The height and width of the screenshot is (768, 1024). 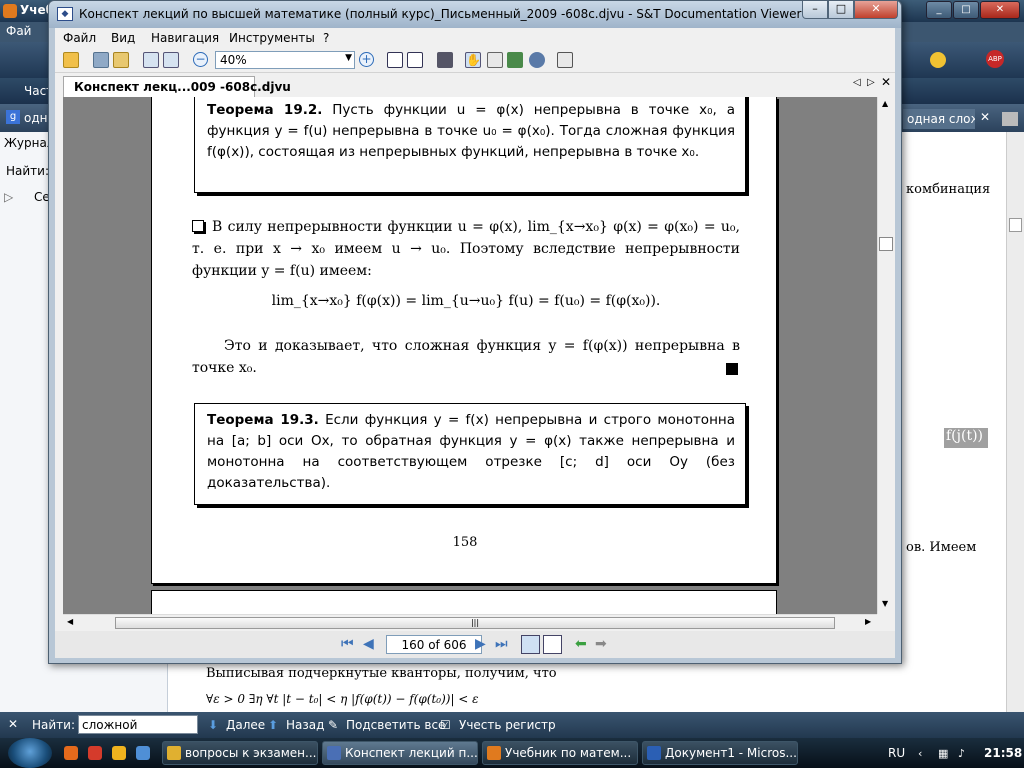 I want to click on maximize-button: □, so click(x=966, y=10).